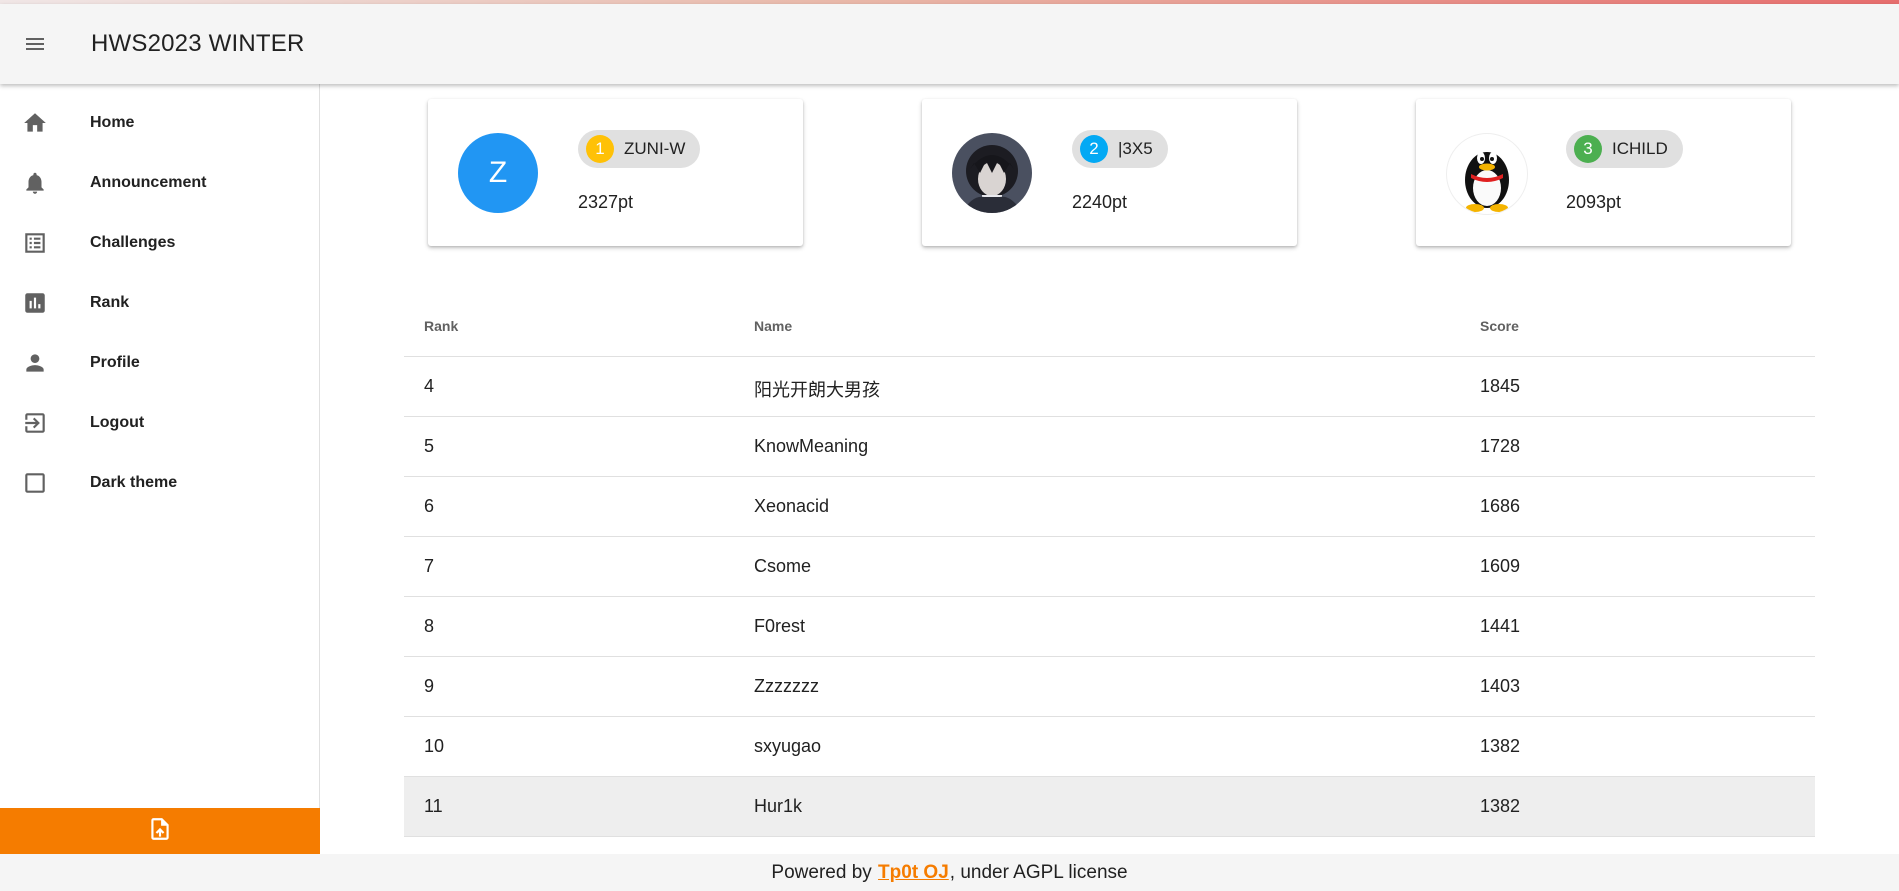  Describe the element at coordinates (1594, 202) in the screenshot. I see `user-score: 2093pt` at that location.